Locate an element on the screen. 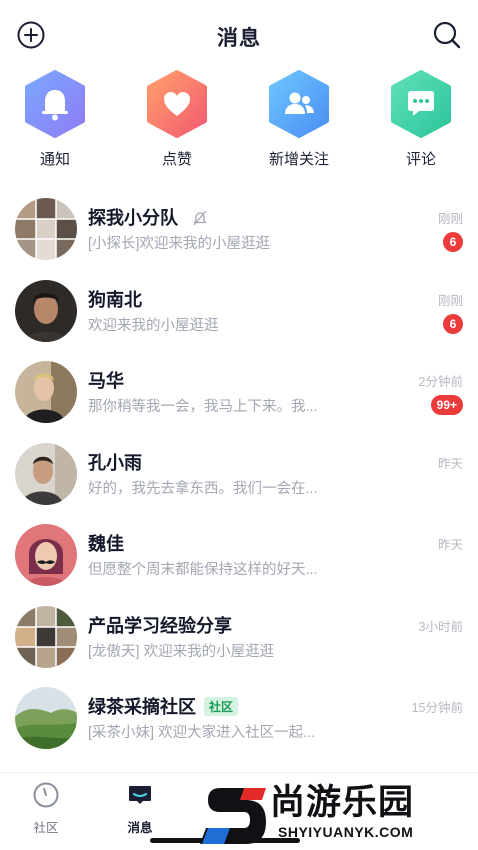 The height and width of the screenshot is (850, 478). tab-label: 社区 is located at coordinates (46, 828).